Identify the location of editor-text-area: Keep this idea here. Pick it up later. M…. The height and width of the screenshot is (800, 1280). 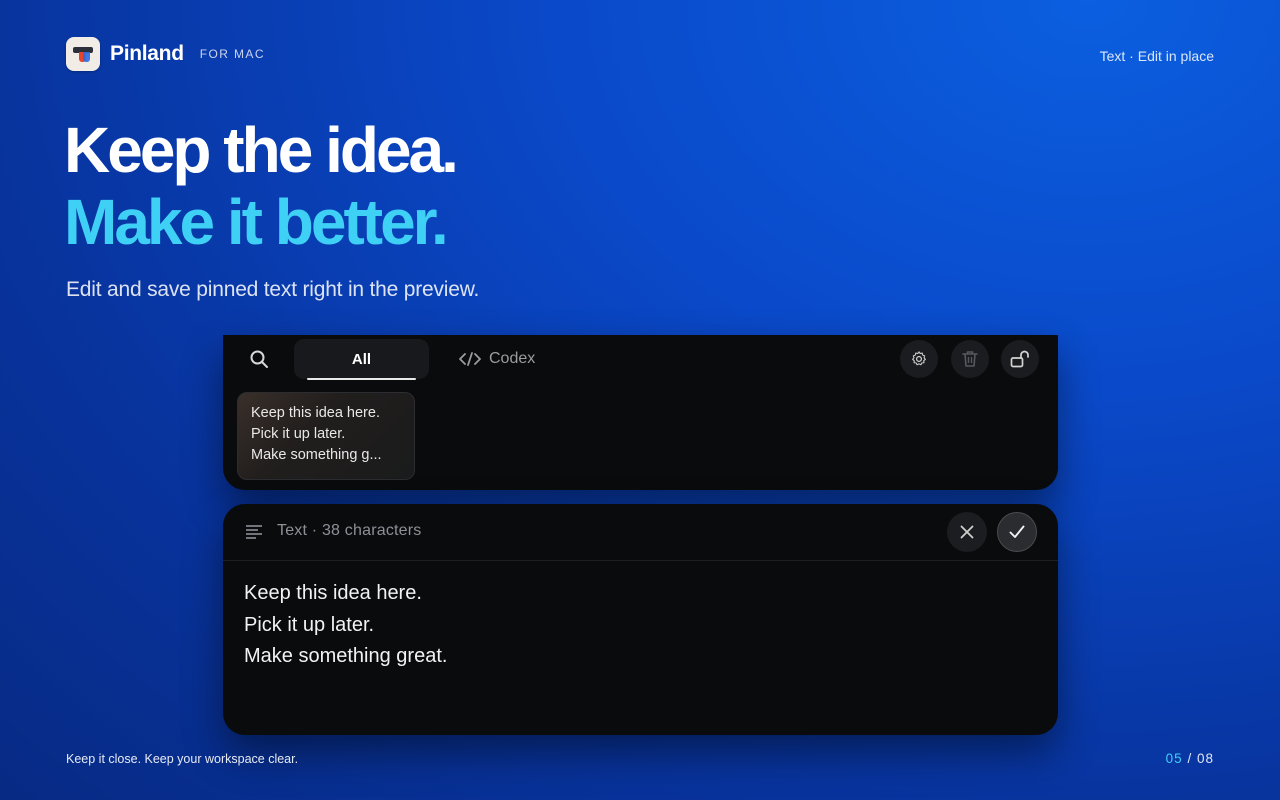
(345, 625).